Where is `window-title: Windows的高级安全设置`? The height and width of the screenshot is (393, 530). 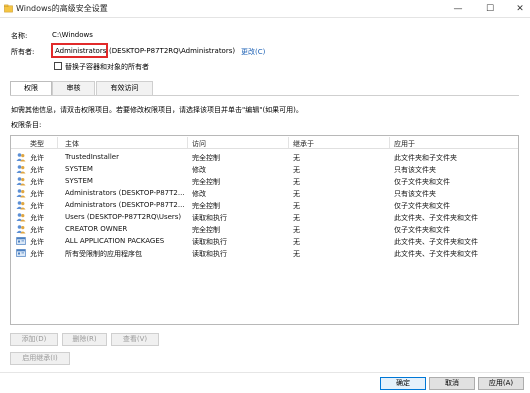
window-title: Windows的高级安全设置 is located at coordinates (62, 8).